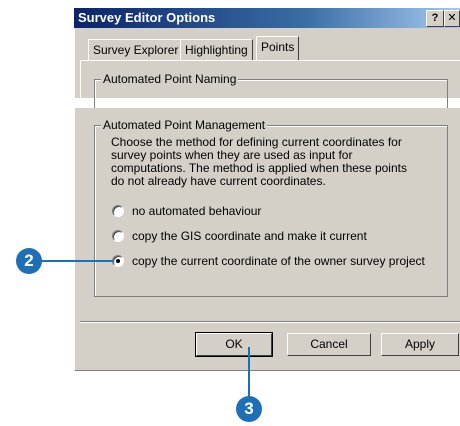 The image size is (460, 426). What do you see at coordinates (249, 409) in the screenshot?
I see `callout-step-3: 3` at bounding box center [249, 409].